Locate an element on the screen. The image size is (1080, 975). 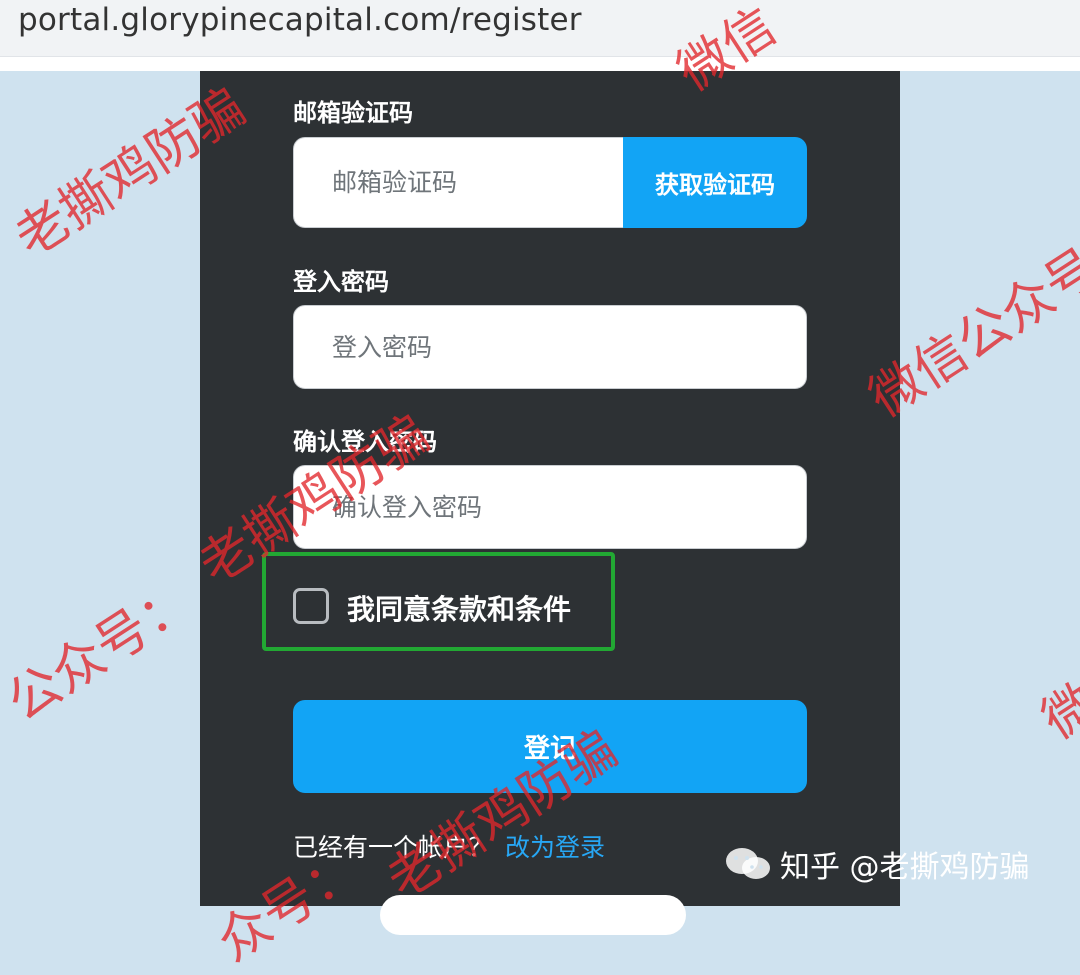
get-code-button: 获取验证码 is located at coordinates (715, 182).